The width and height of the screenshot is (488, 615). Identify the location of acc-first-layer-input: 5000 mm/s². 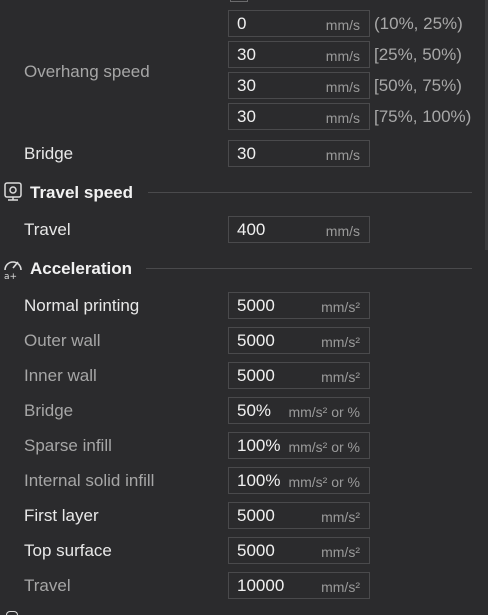
(299, 515).